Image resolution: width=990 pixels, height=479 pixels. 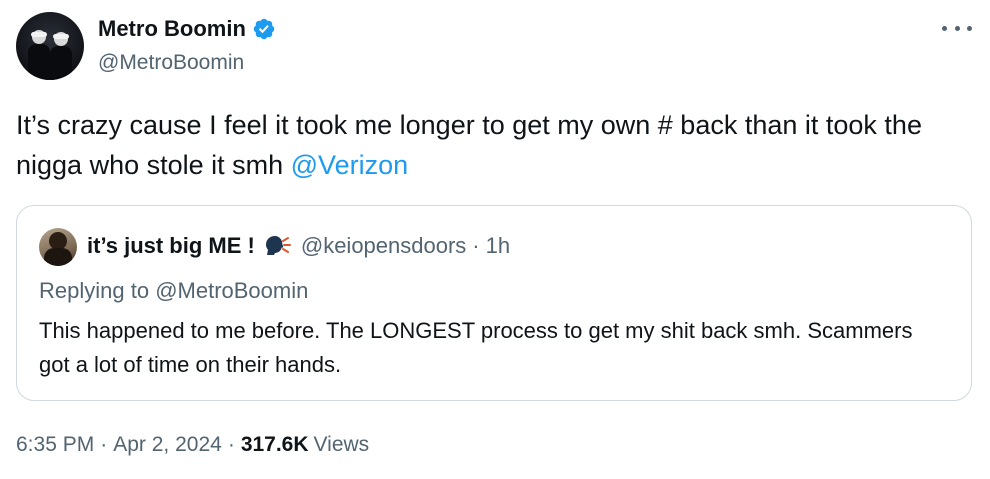 What do you see at coordinates (55, 444) in the screenshot?
I see `tweet-time: 6:35 PM` at bounding box center [55, 444].